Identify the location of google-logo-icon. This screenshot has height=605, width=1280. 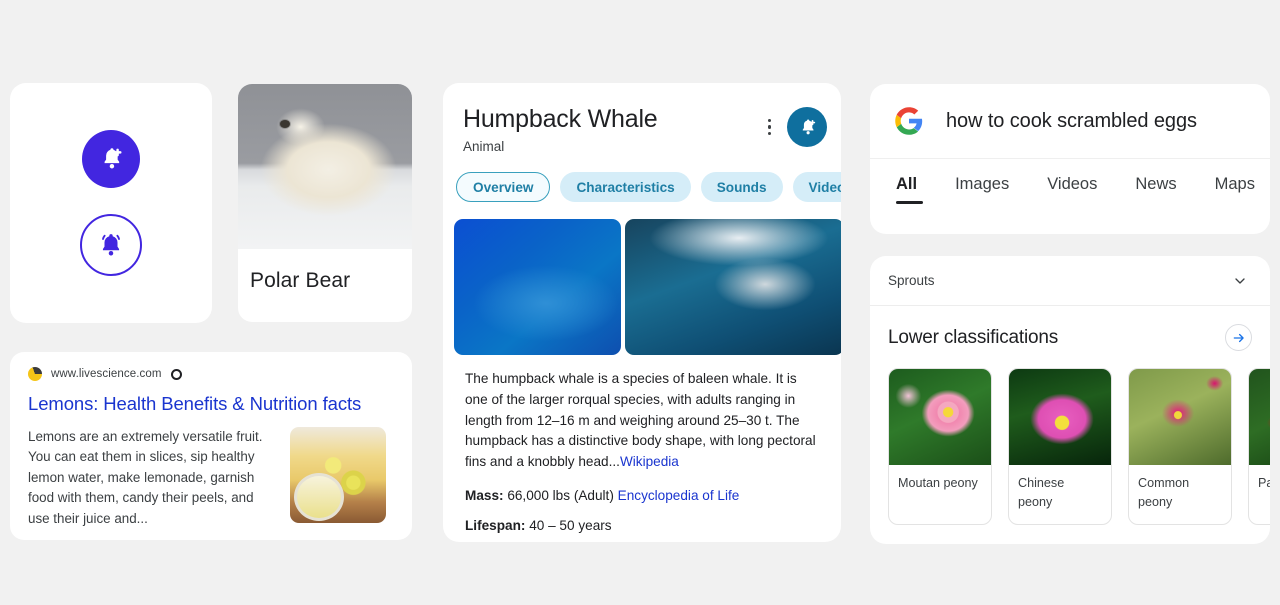
(909, 121).